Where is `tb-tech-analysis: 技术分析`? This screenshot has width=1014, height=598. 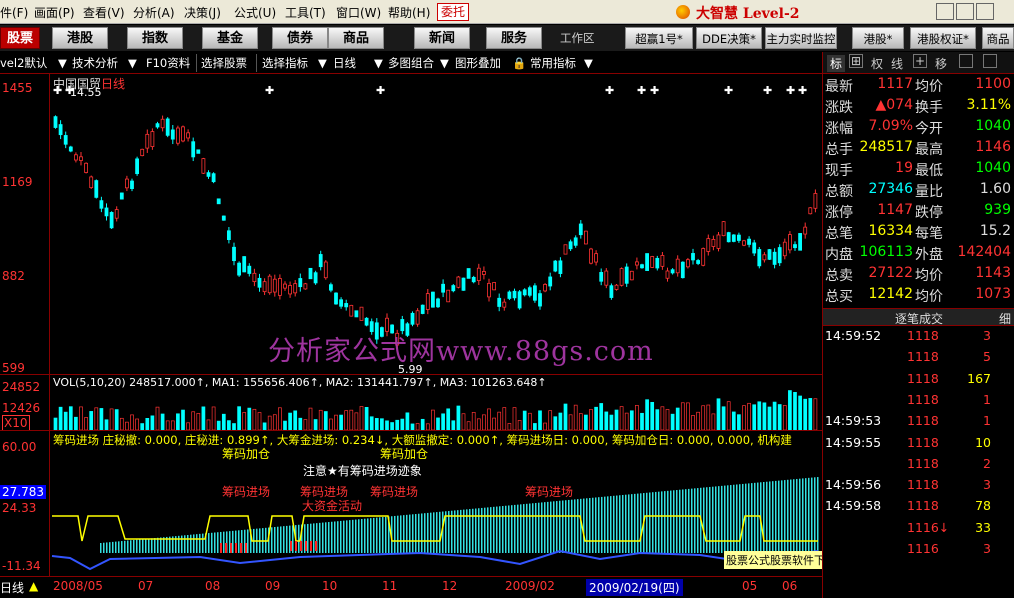 tb-tech-analysis: 技术分析 is located at coordinates (95, 63).